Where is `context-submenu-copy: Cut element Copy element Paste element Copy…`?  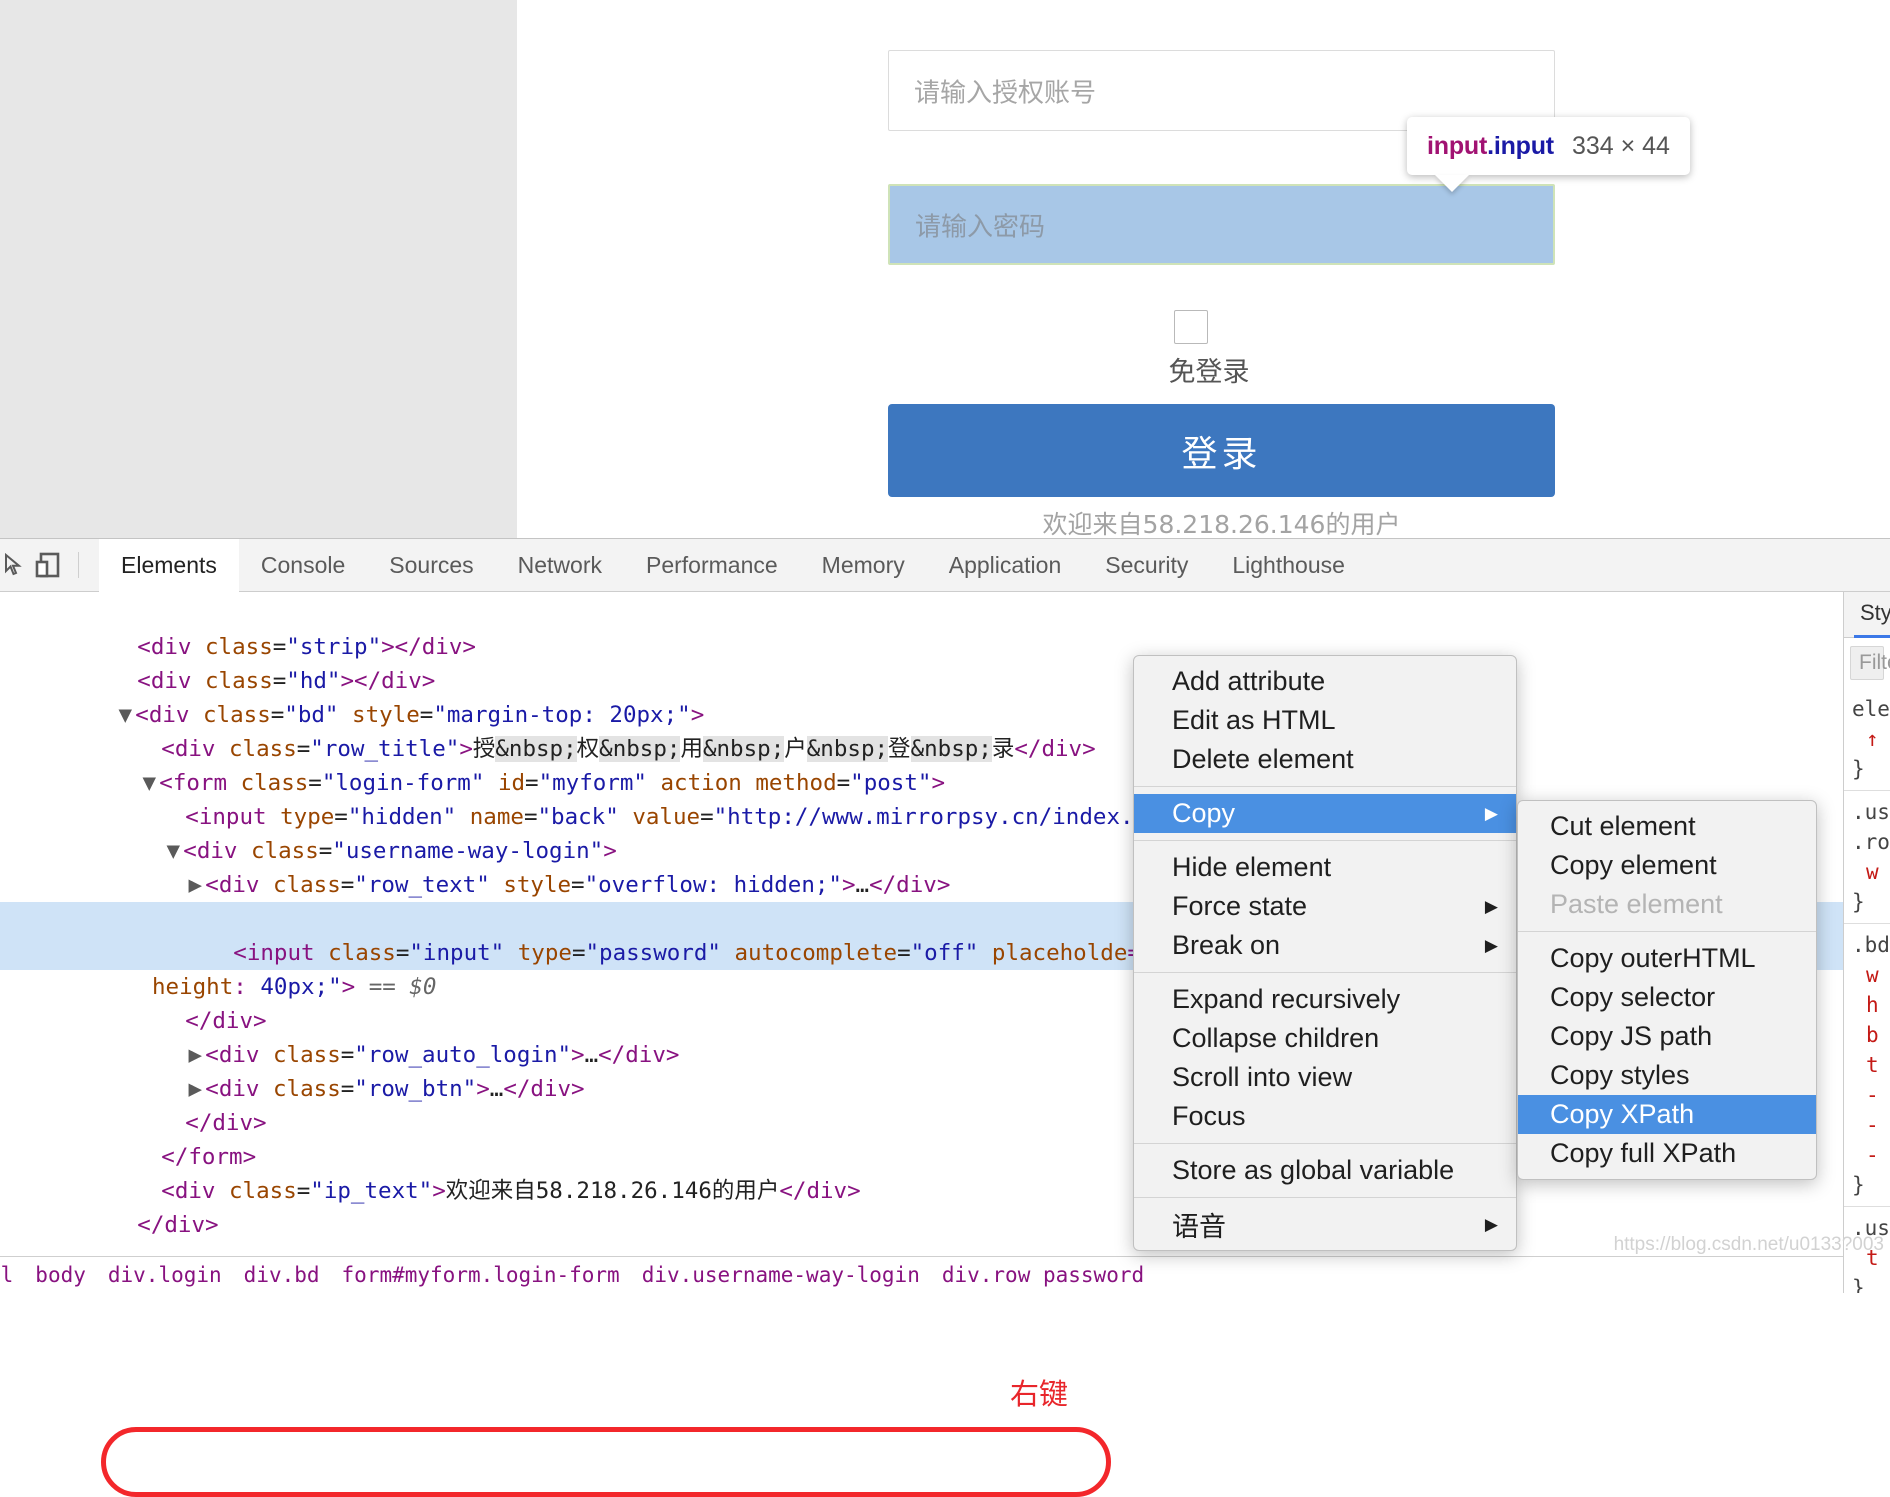
context-submenu-copy: Cut element Copy element Paste element Copy… is located at coordinates (1667, 990).